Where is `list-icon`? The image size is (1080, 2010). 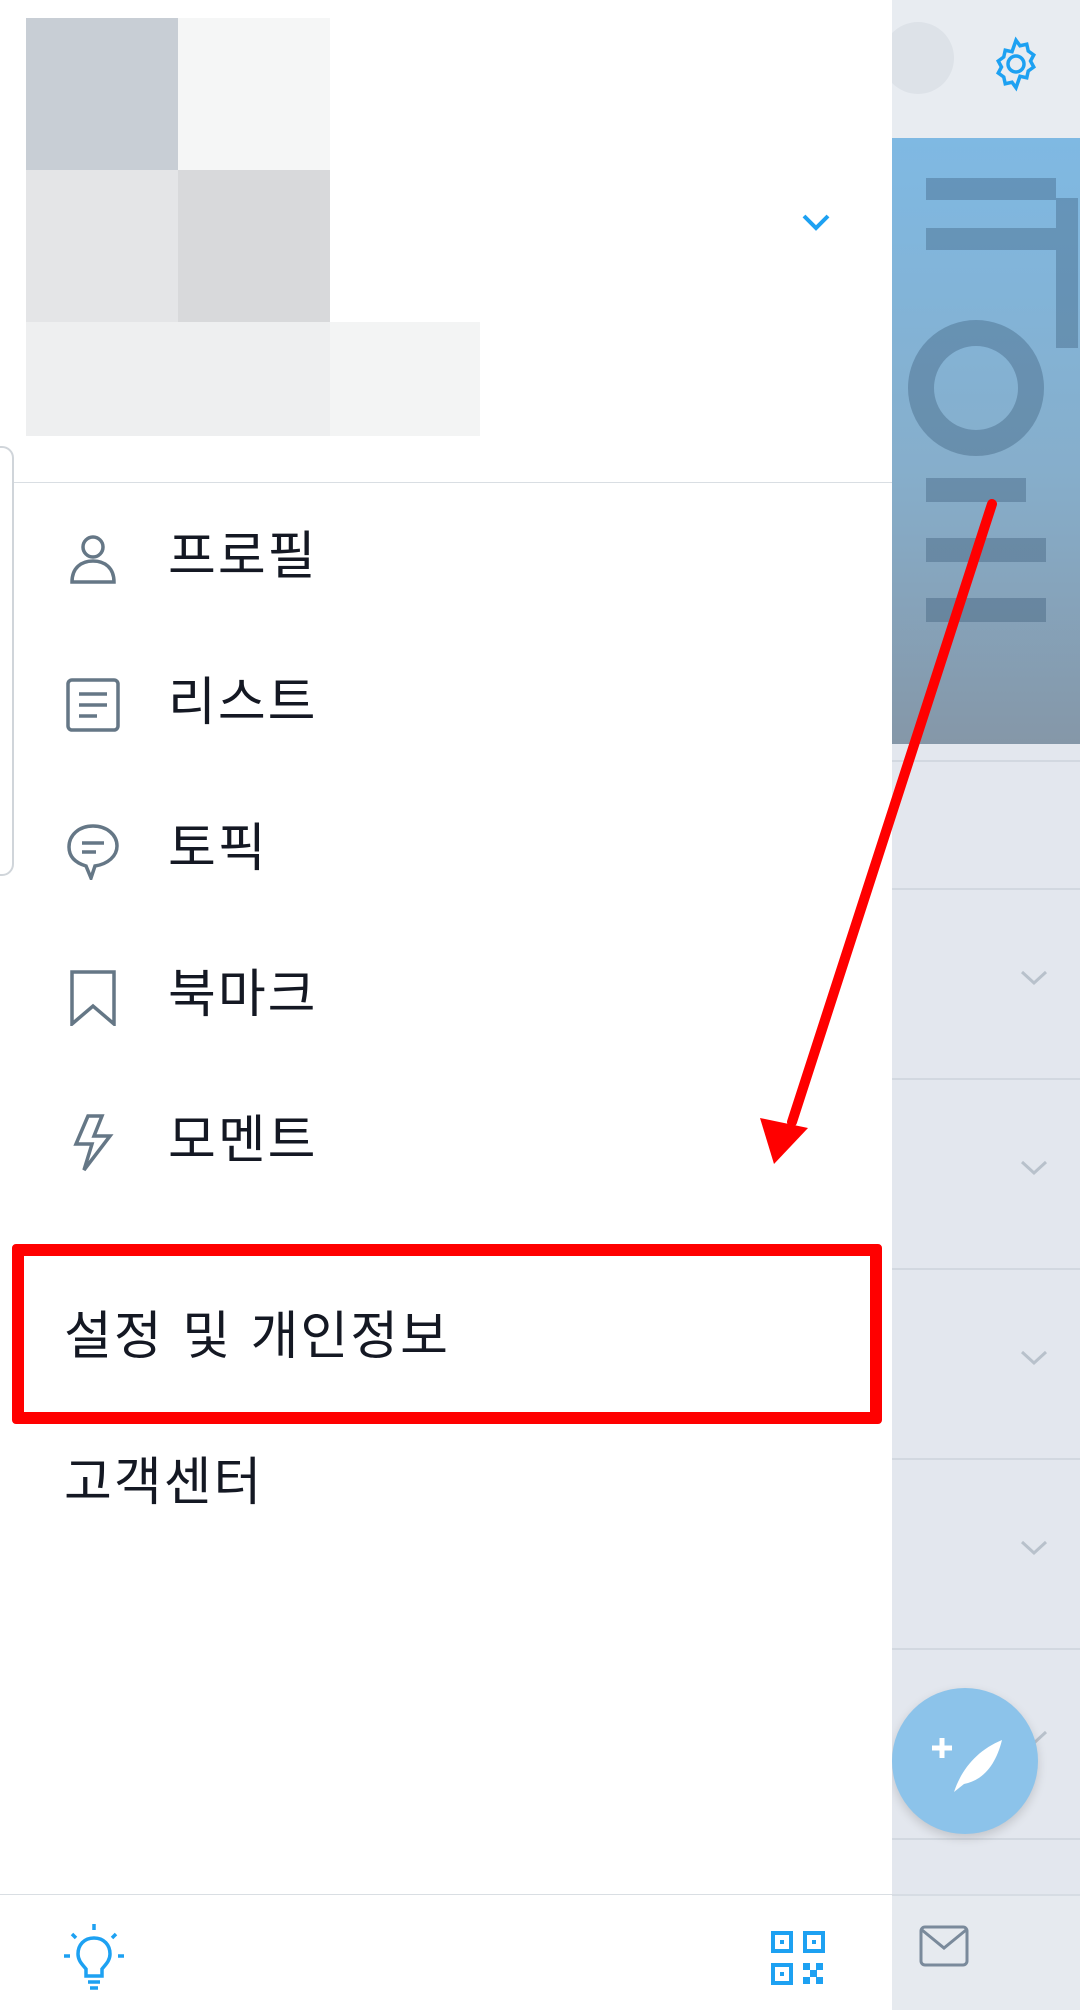 list-icon is located at coordinates (93, 705).